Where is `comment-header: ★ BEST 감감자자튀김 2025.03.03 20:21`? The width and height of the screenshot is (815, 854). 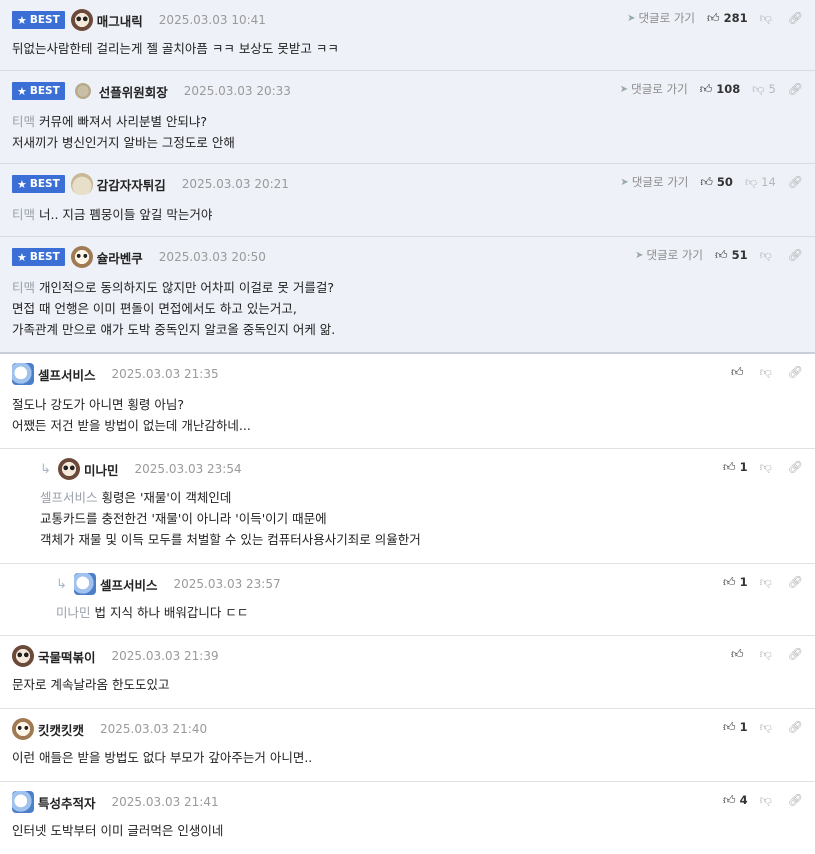
comment-header: ★ BEST 감감자자튀김 2025.03.03 20:21 is located at coordinates (150, 184).